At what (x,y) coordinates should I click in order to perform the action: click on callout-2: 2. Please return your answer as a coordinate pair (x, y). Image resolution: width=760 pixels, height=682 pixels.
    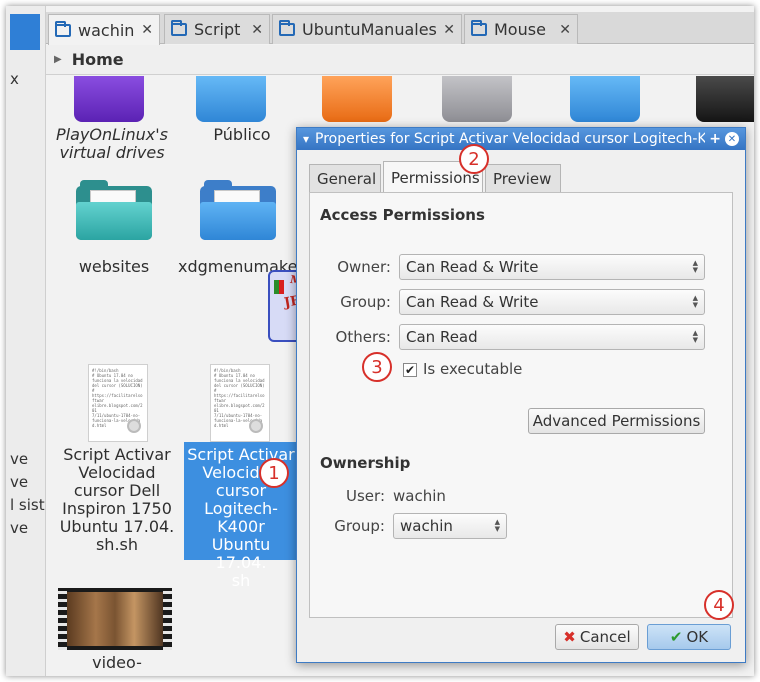
    Looking at the image, I should click on (474, 159).